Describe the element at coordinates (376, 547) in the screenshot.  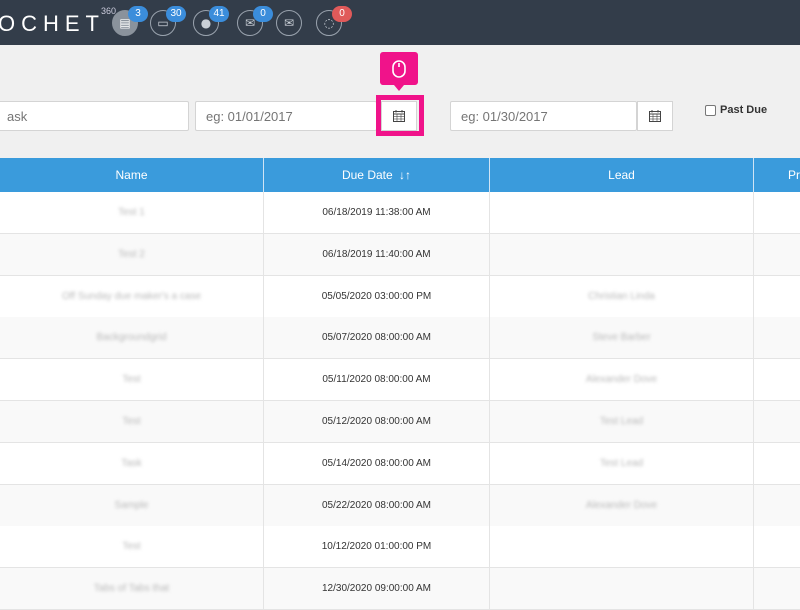
I see `cell-due-date: 10/12/2020 01:00:00 PM` at that location.